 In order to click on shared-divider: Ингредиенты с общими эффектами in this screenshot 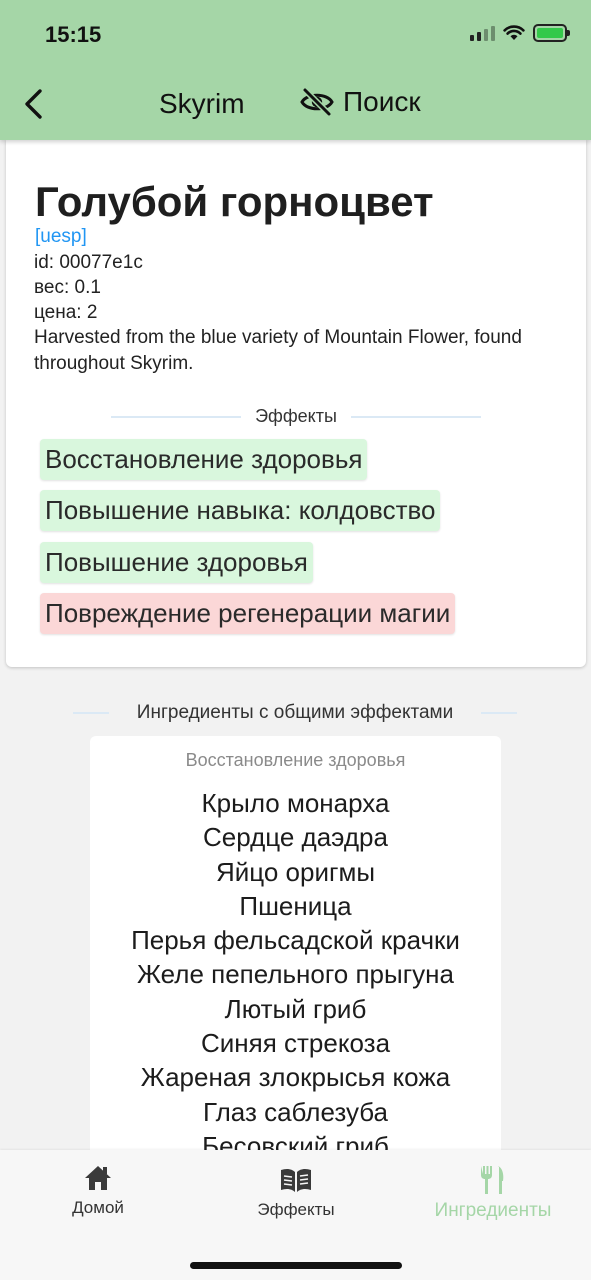, I will do `click(295, 713)`.